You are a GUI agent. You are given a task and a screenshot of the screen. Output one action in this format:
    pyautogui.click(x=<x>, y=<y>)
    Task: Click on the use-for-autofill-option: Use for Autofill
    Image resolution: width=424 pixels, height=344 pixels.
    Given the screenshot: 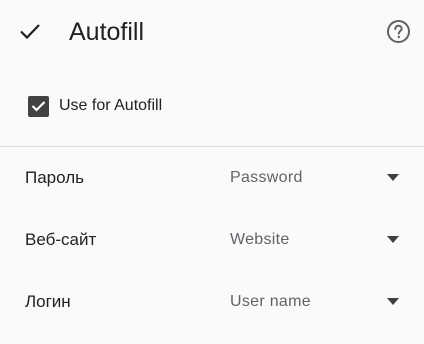 What is the action you would take?
    pyautogui.click(x=95, y=106)
    